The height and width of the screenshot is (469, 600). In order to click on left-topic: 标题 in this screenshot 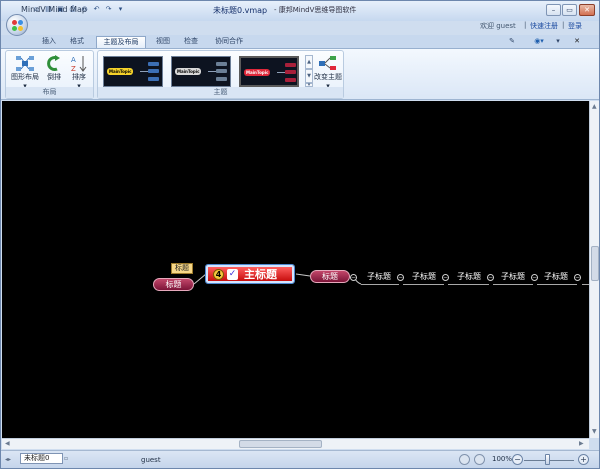, I will do `click(173, 284)`.